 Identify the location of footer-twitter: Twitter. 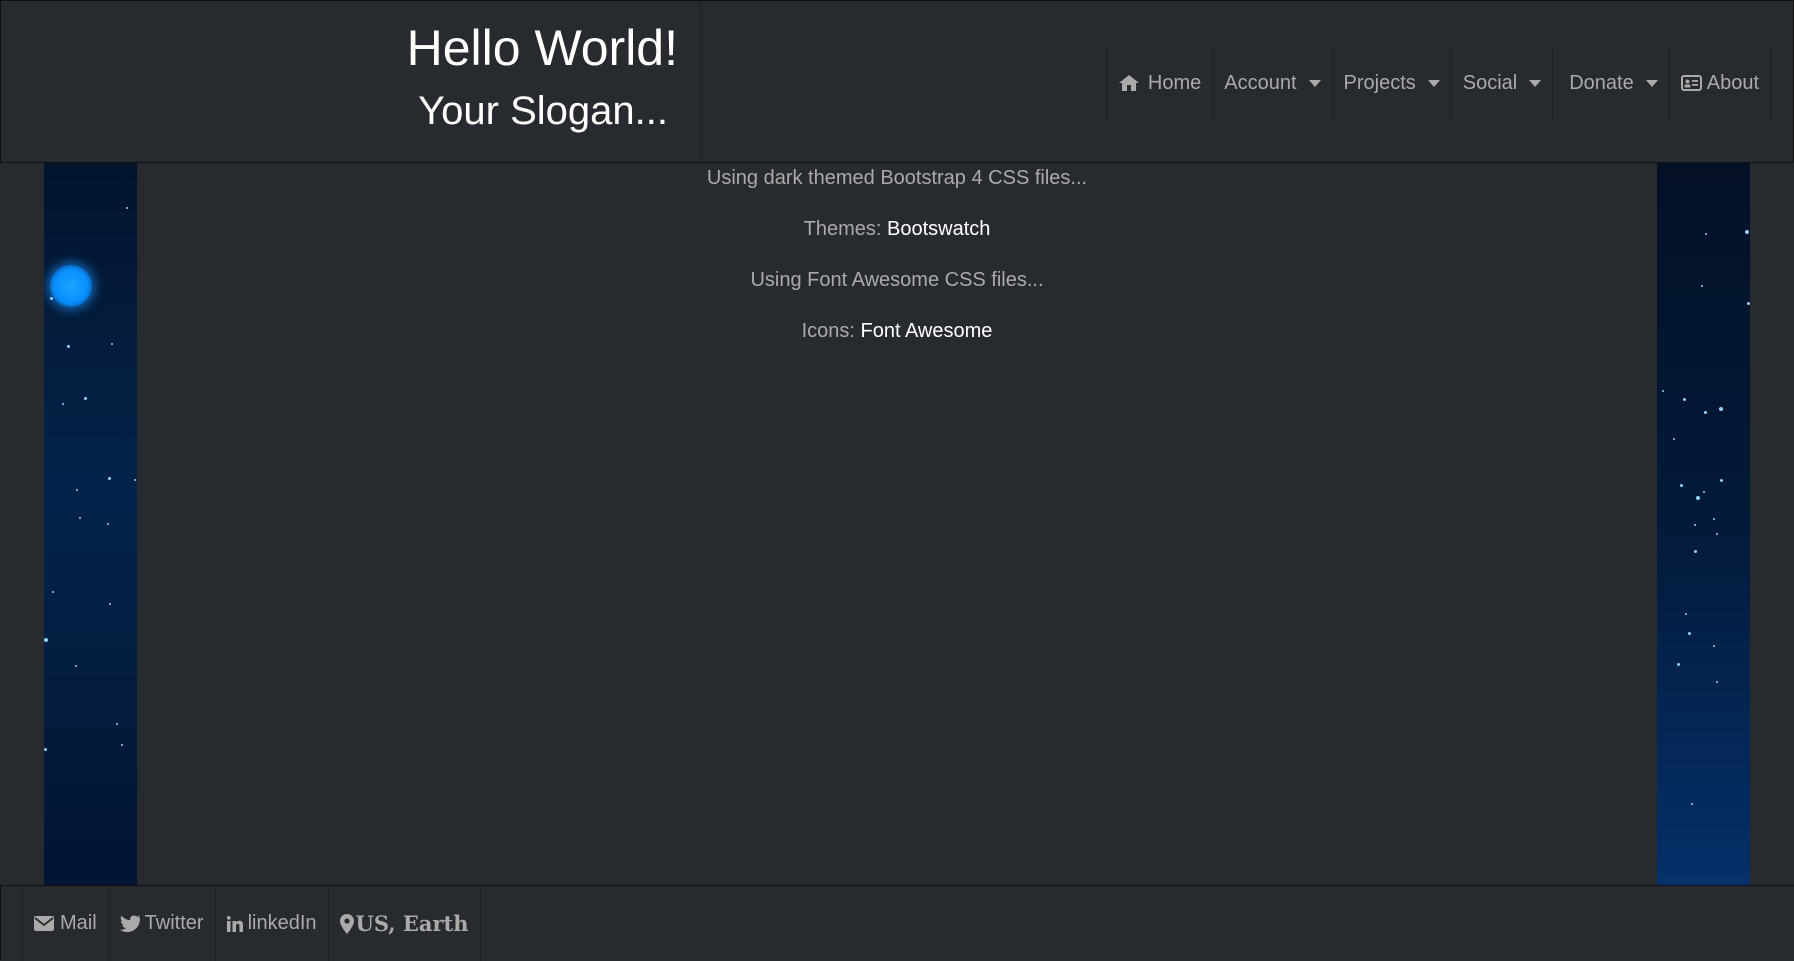
(161, 923).